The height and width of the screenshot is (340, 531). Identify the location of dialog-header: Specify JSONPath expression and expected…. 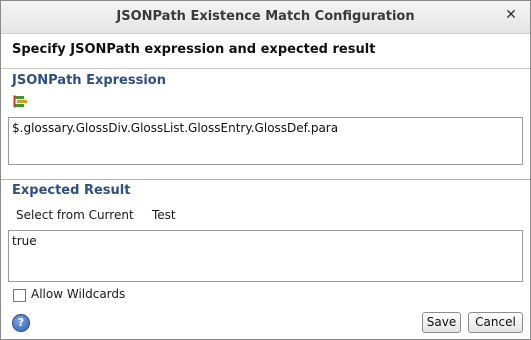
(265, 51).